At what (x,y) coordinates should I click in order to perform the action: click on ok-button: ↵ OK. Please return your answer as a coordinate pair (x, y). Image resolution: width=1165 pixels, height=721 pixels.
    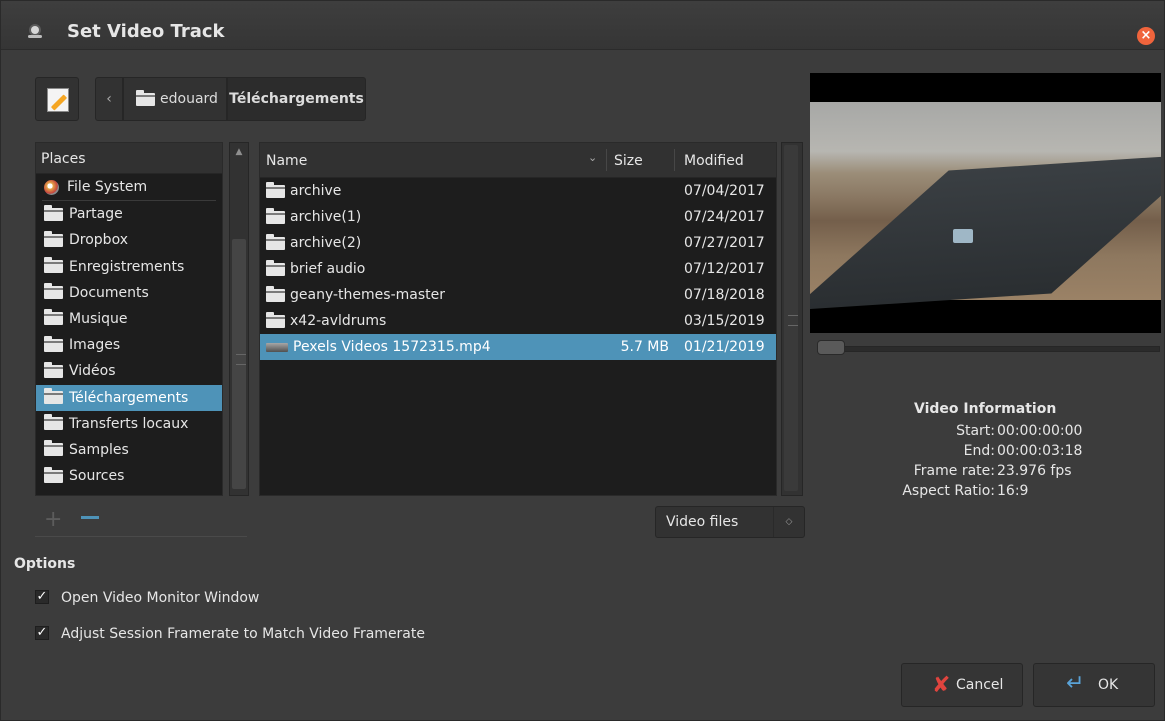
    Looking at the image, I should click on (1094, 685).